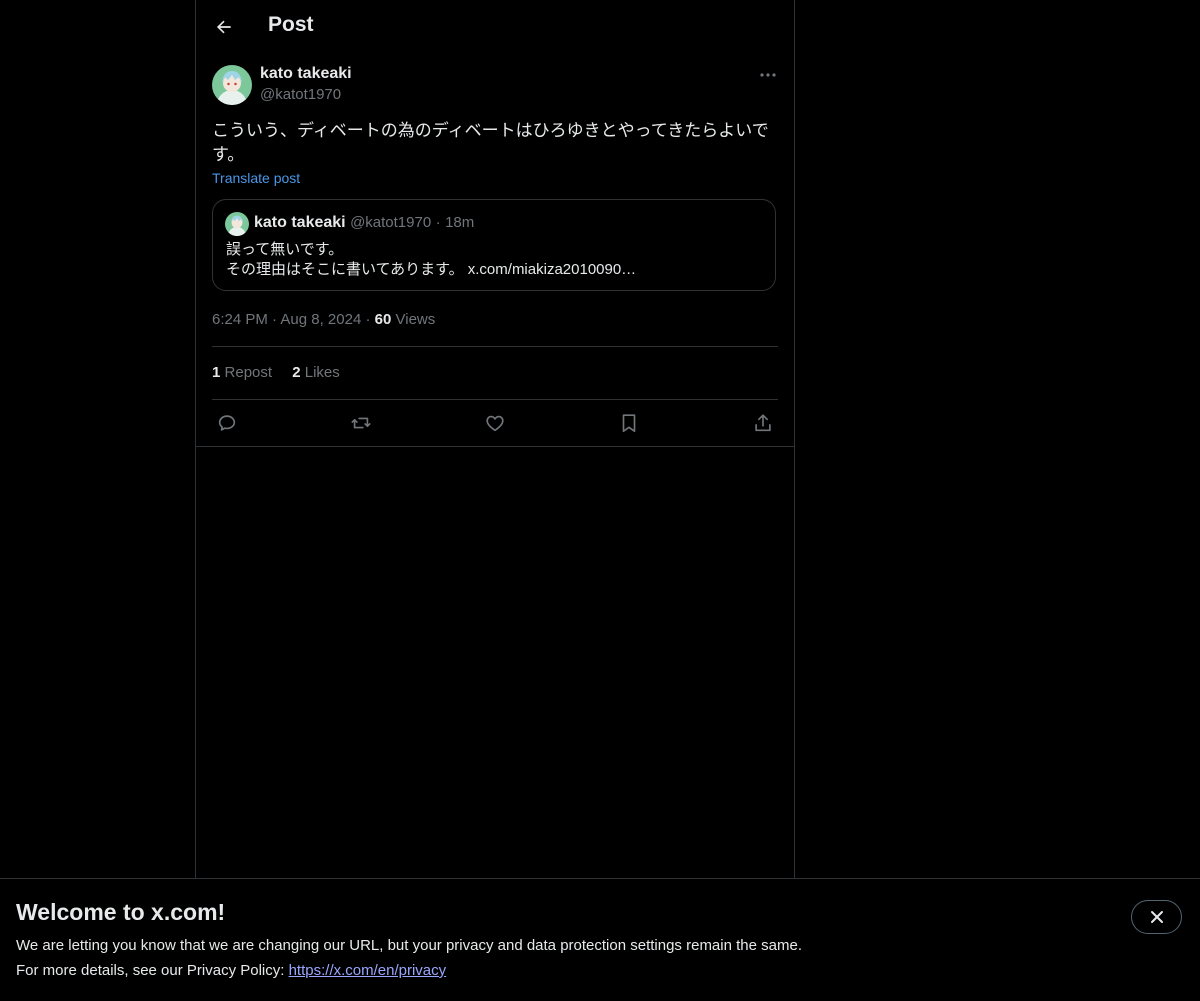  I want to click on more-options-button, so click(768, 75).